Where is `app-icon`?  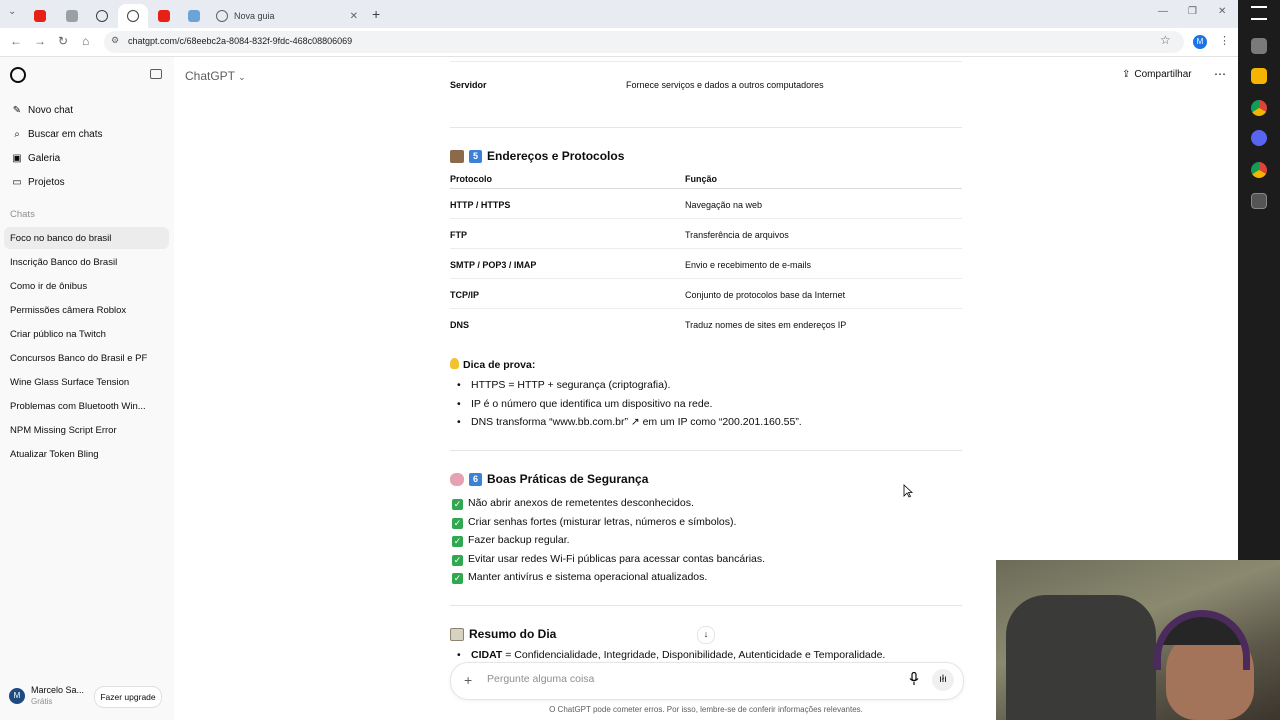 app-icon is located at coordinates (1259, 201).